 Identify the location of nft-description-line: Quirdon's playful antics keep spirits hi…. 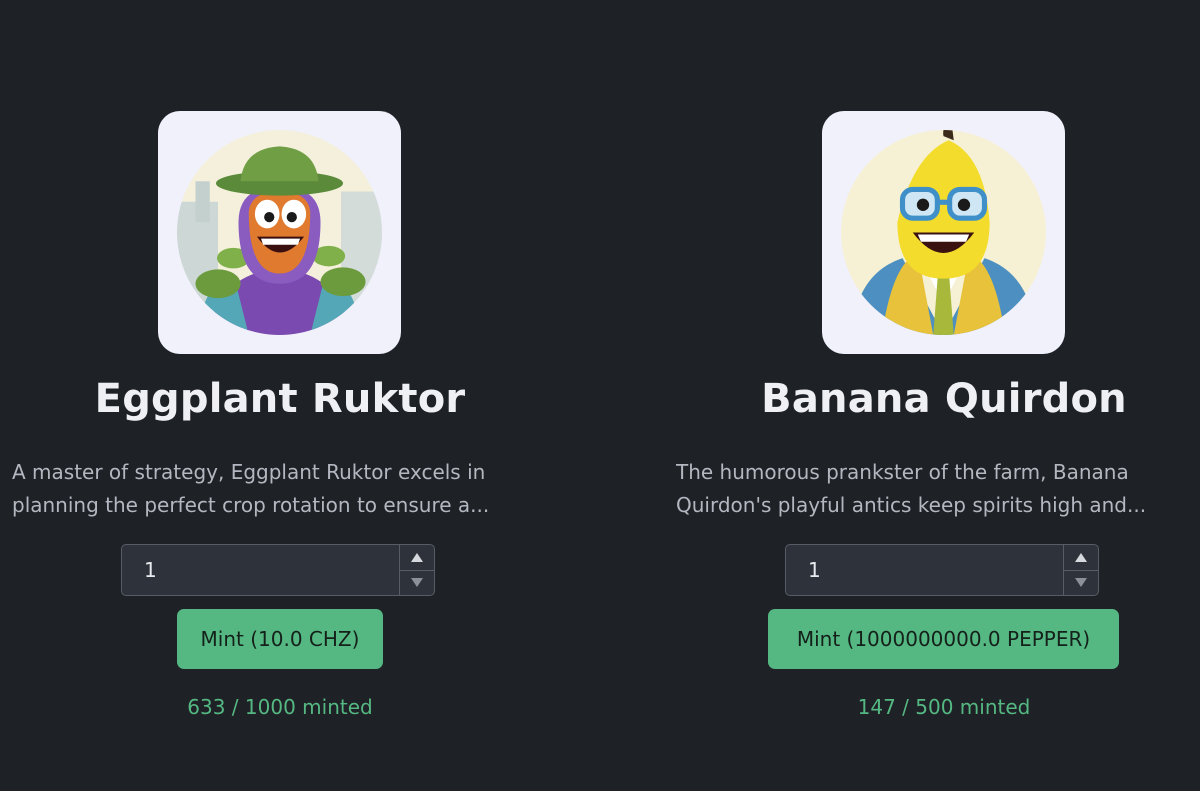
(911, 505).